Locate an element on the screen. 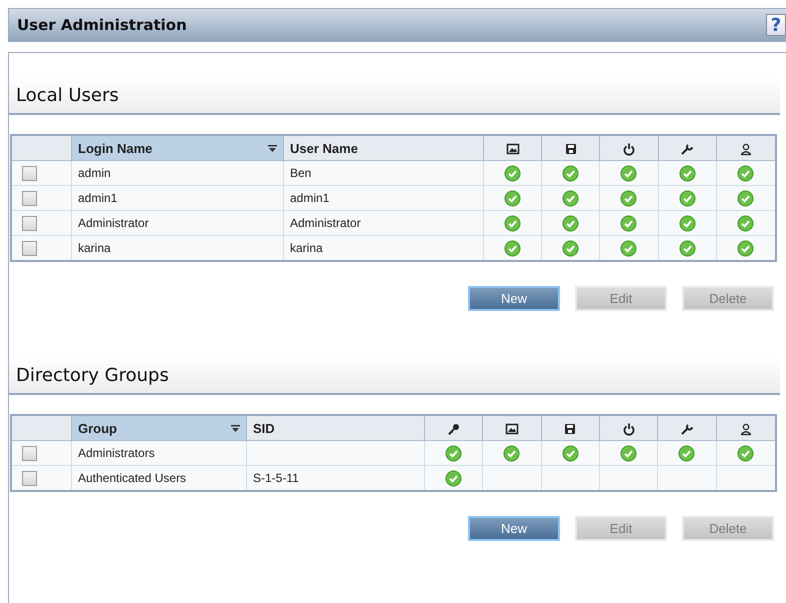 This screenshot has height=603, width=786. key-icon is located at coordinates (453, 429).